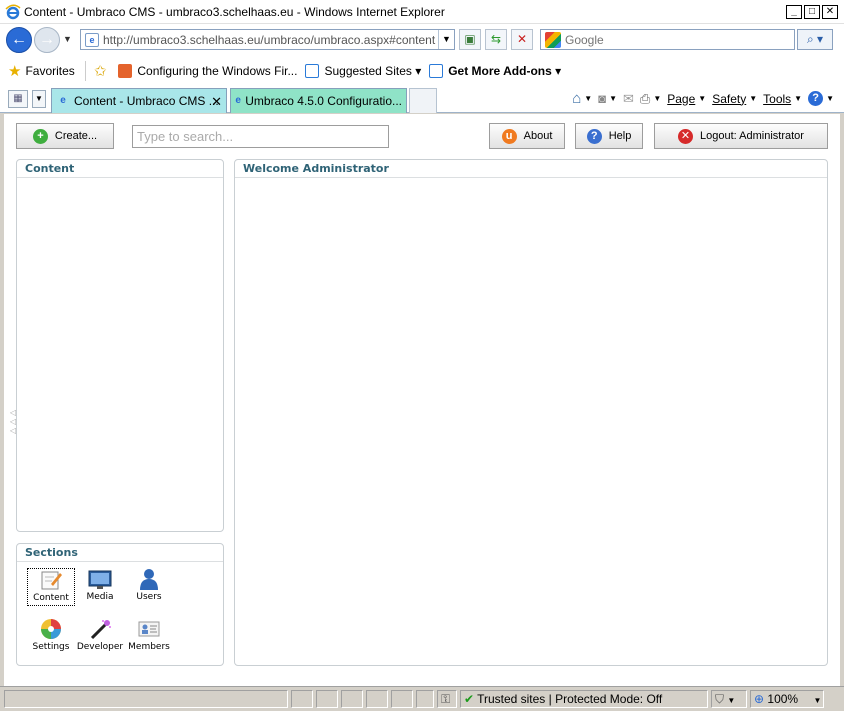  Describe the element at coordinates (102, 71) in the screenshot. I see `add-to-favorites-bar-button: ✩` at that location.